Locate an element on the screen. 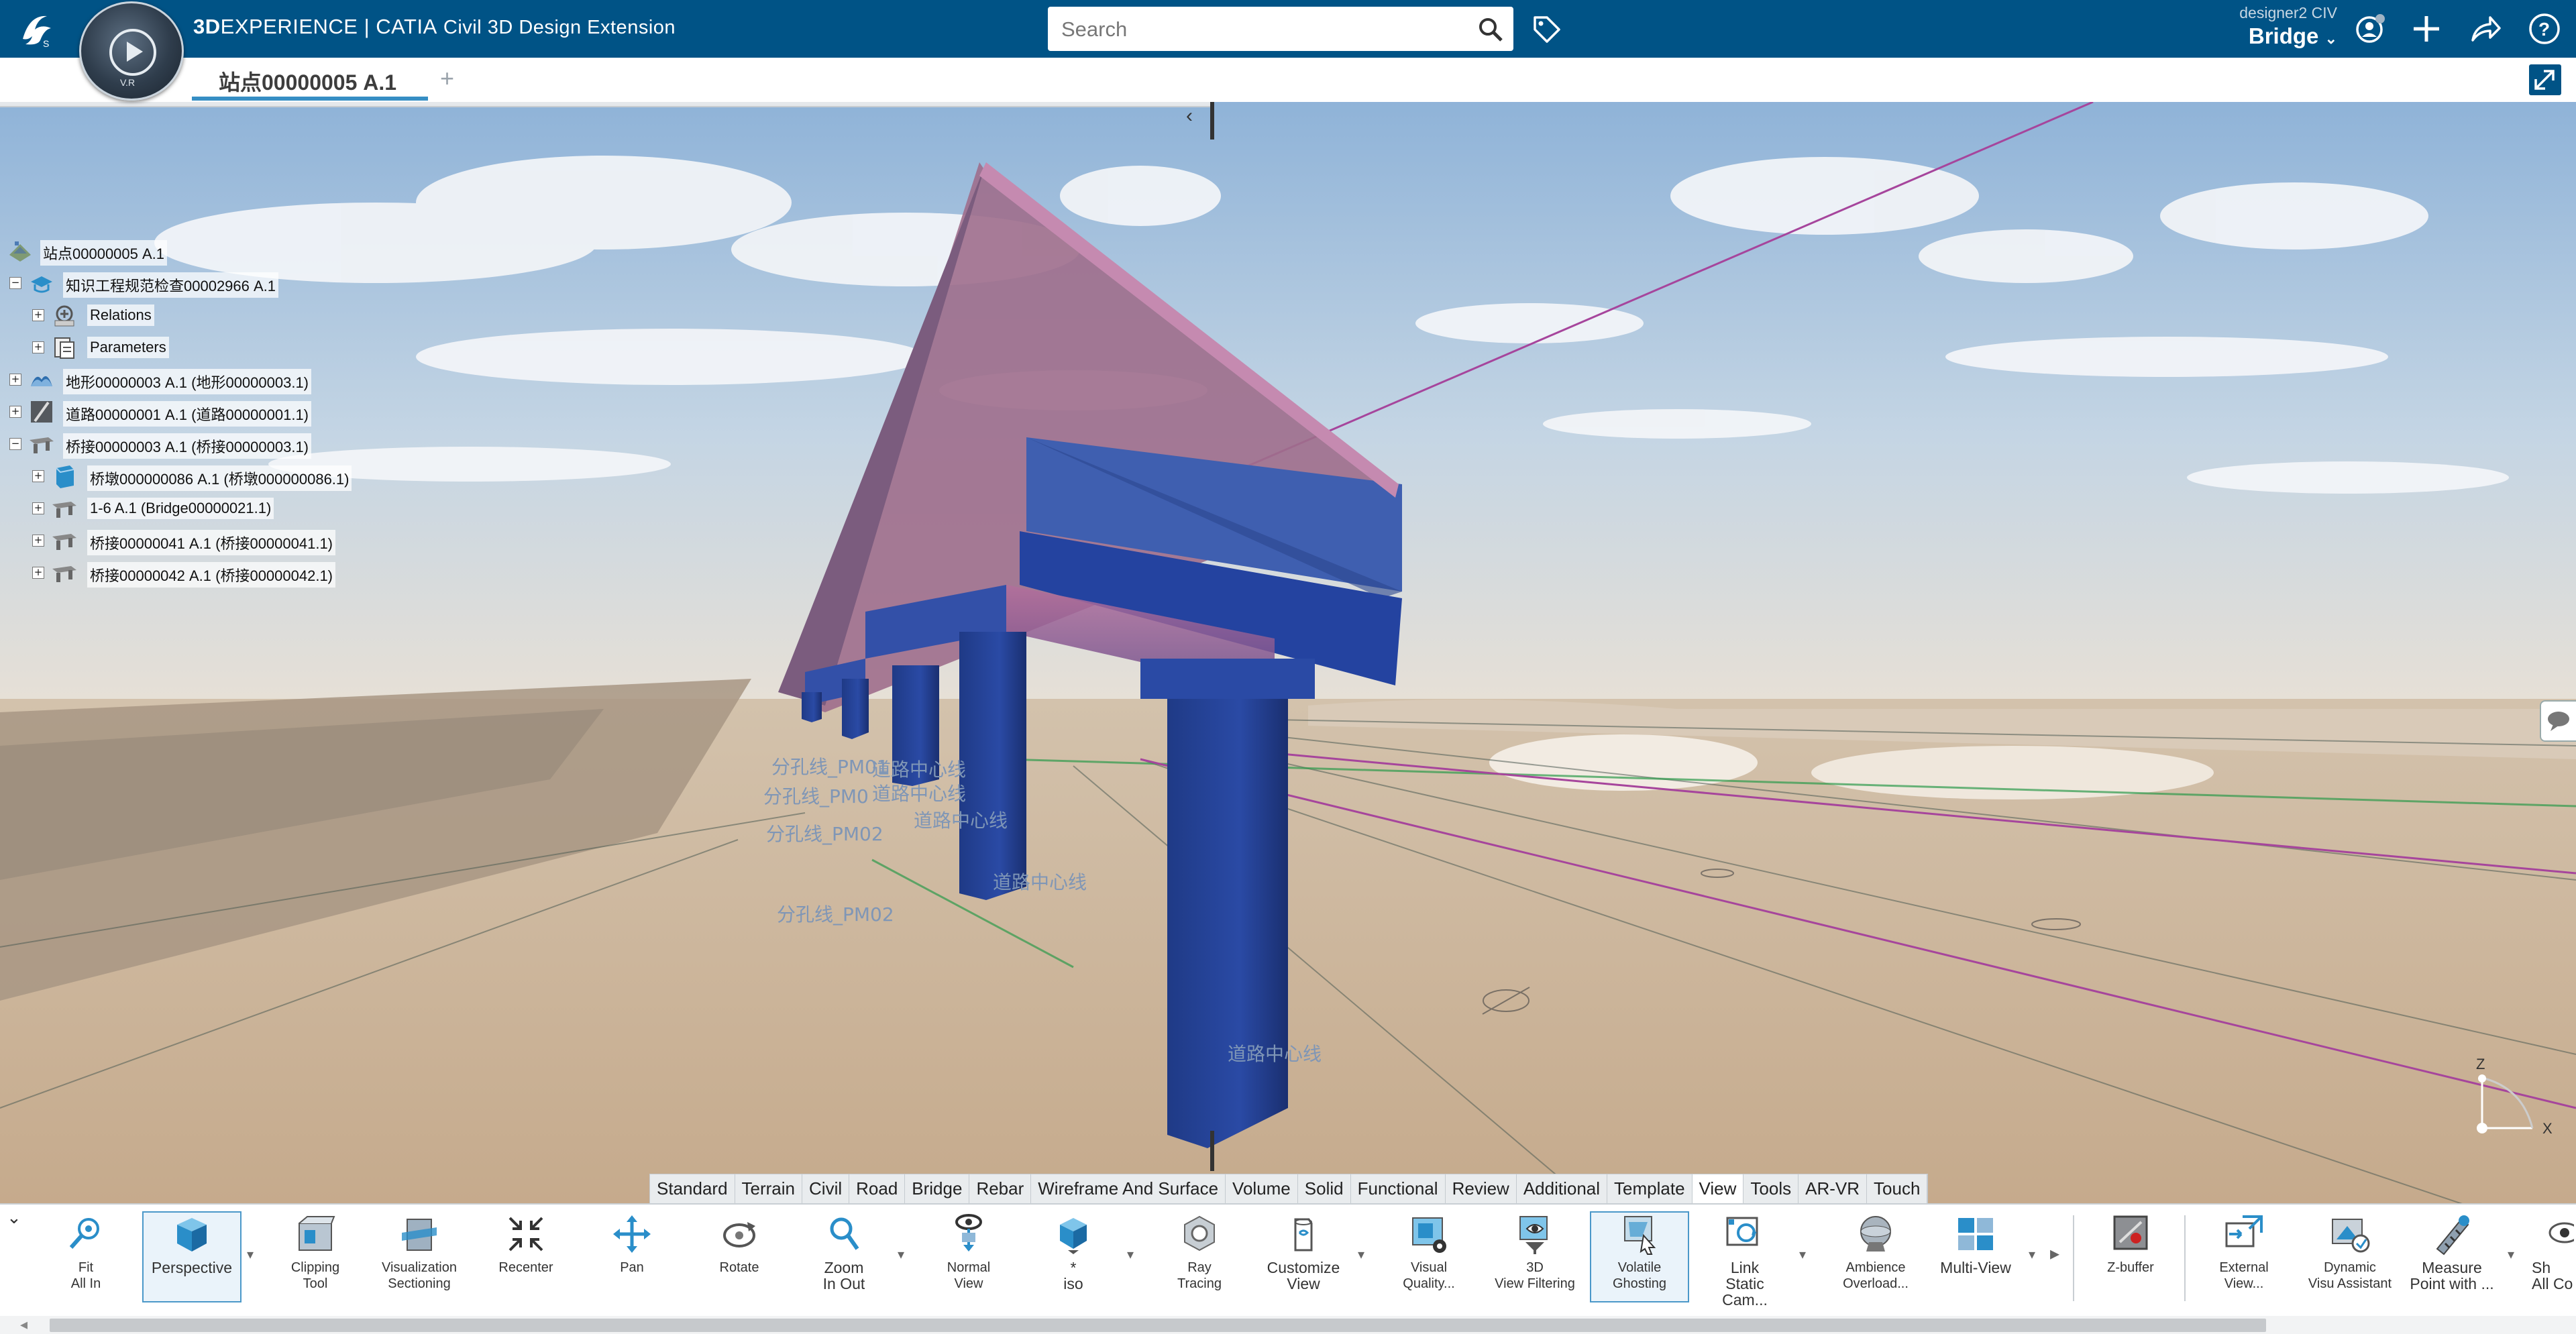 The image size is (2576, 1334). fit-all-in-button: Fit All In is located at coordinates (86, 1252).